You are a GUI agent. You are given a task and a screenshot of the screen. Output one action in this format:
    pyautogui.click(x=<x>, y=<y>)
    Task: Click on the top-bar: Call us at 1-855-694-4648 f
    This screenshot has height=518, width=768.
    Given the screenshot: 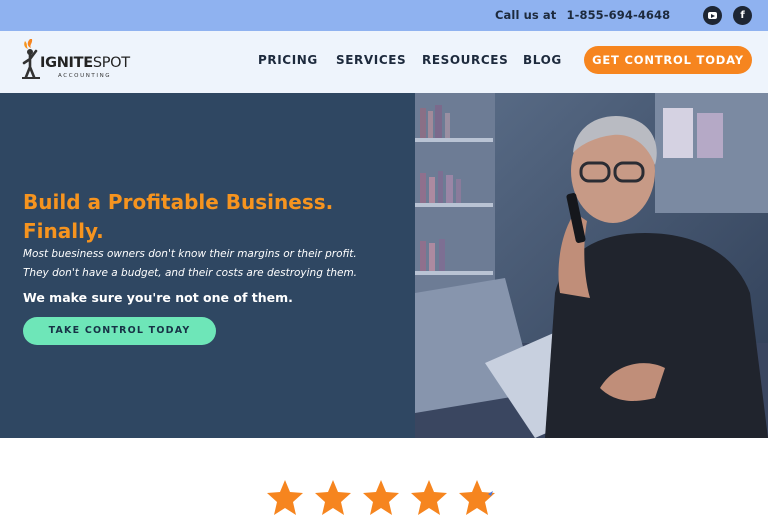 What is the action you would take?
    pyautogui.click(x=384, y=15)
    